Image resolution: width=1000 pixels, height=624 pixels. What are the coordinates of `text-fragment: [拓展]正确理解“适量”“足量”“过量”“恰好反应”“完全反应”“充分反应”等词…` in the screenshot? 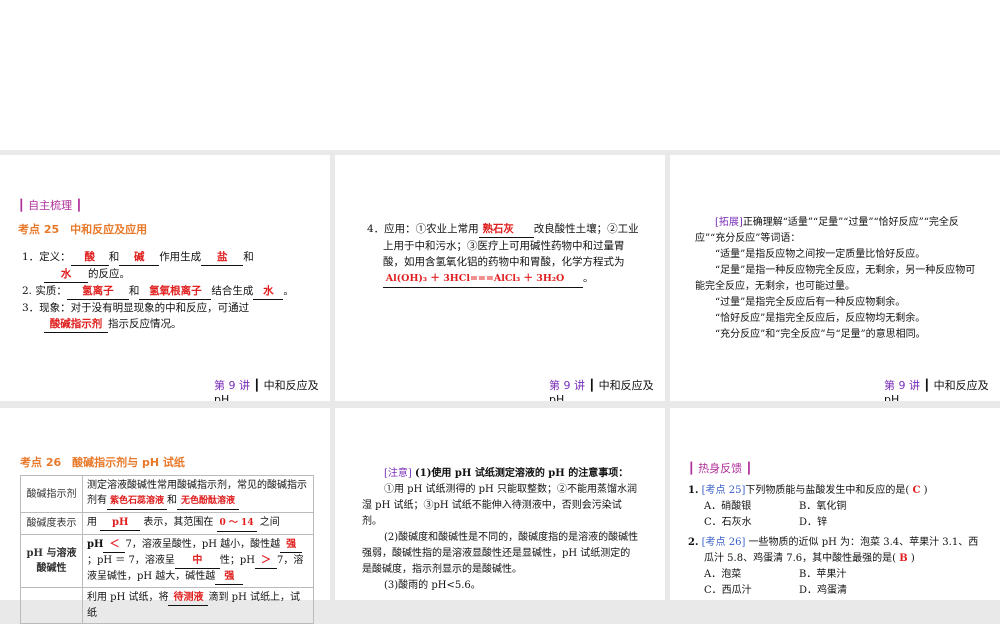 It's located at (836, 231).